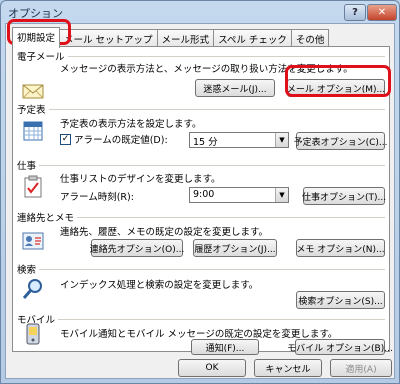  What do you see at coordinates (201, 56) in the screenshot?
I see `mail-divider` at bounding box center [201, 56].